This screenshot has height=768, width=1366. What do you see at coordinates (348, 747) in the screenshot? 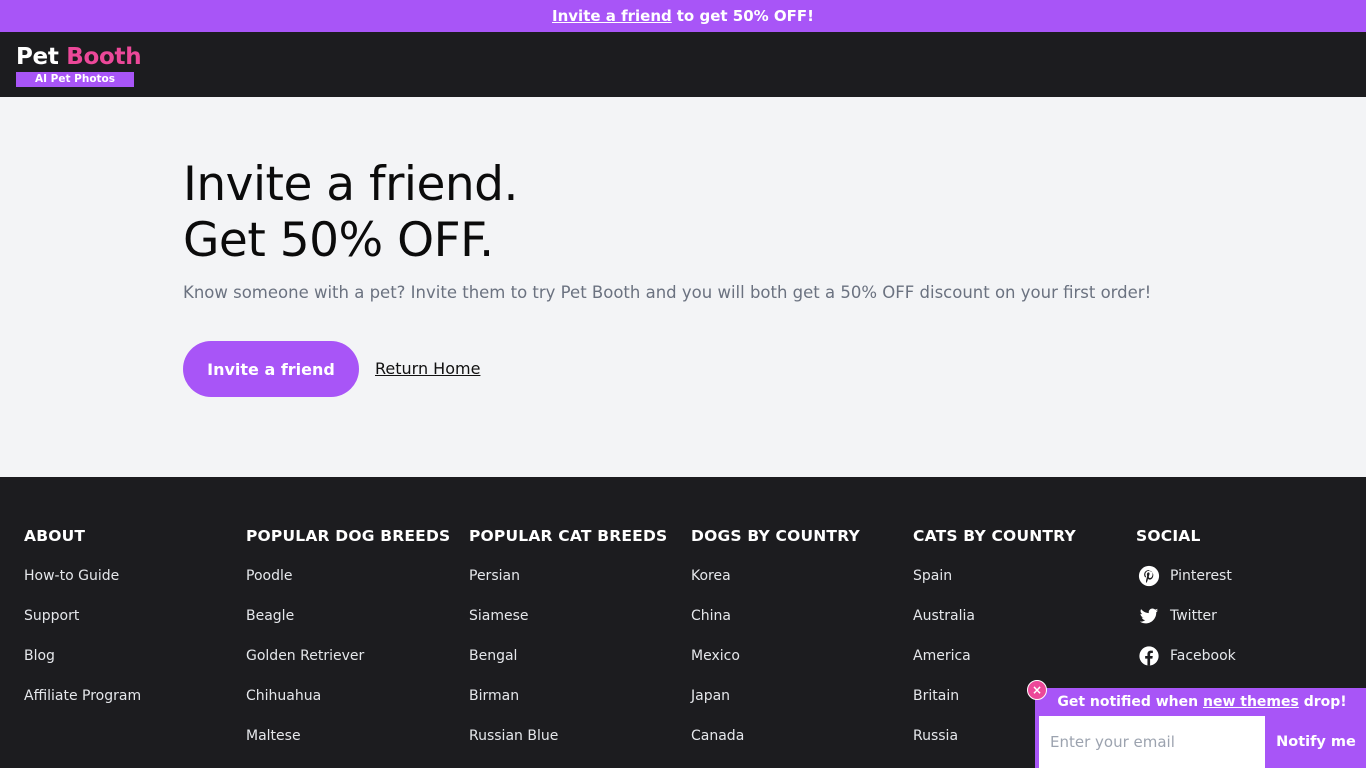
I see `footer-link-maltese: Maltese` at bounding box center [348, 747].